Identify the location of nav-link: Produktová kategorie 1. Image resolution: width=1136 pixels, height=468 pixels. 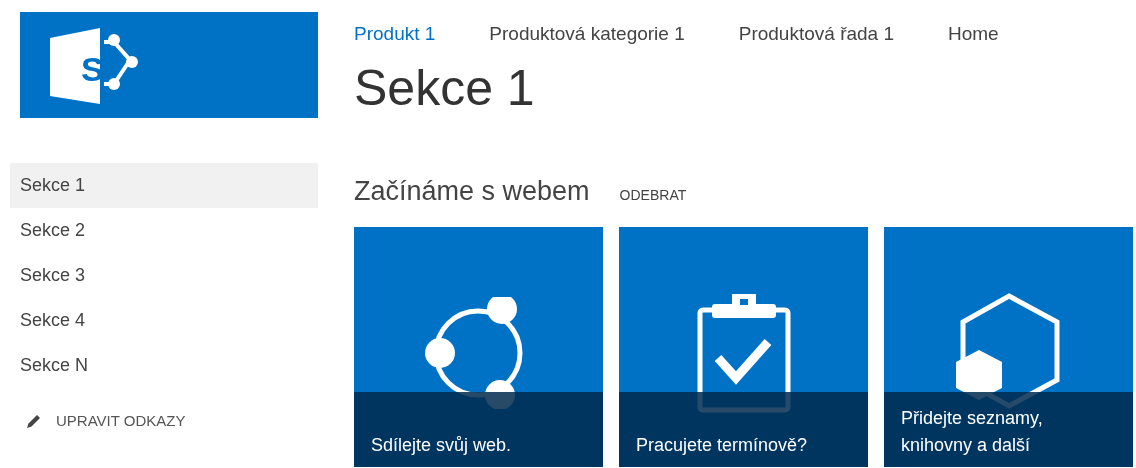
(587, 34).